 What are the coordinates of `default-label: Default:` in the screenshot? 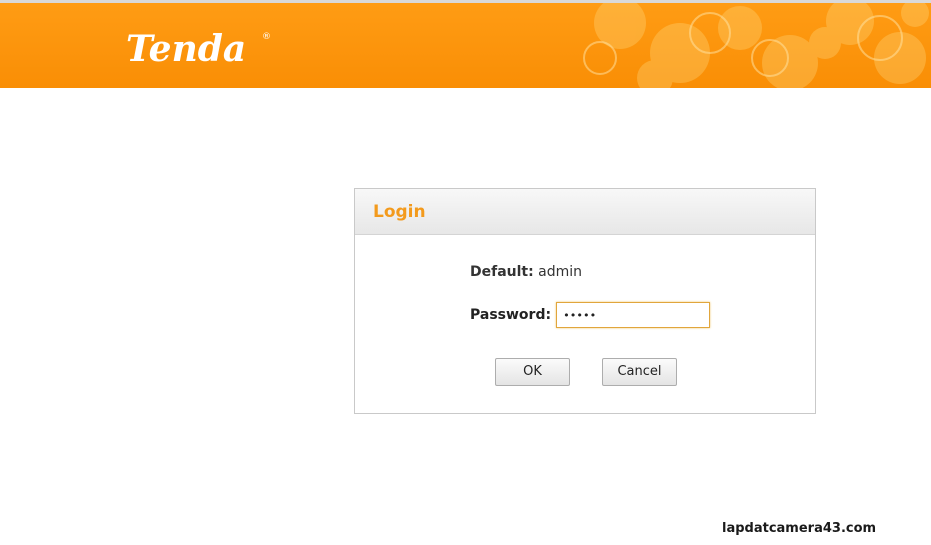 It's located at (502, 272).